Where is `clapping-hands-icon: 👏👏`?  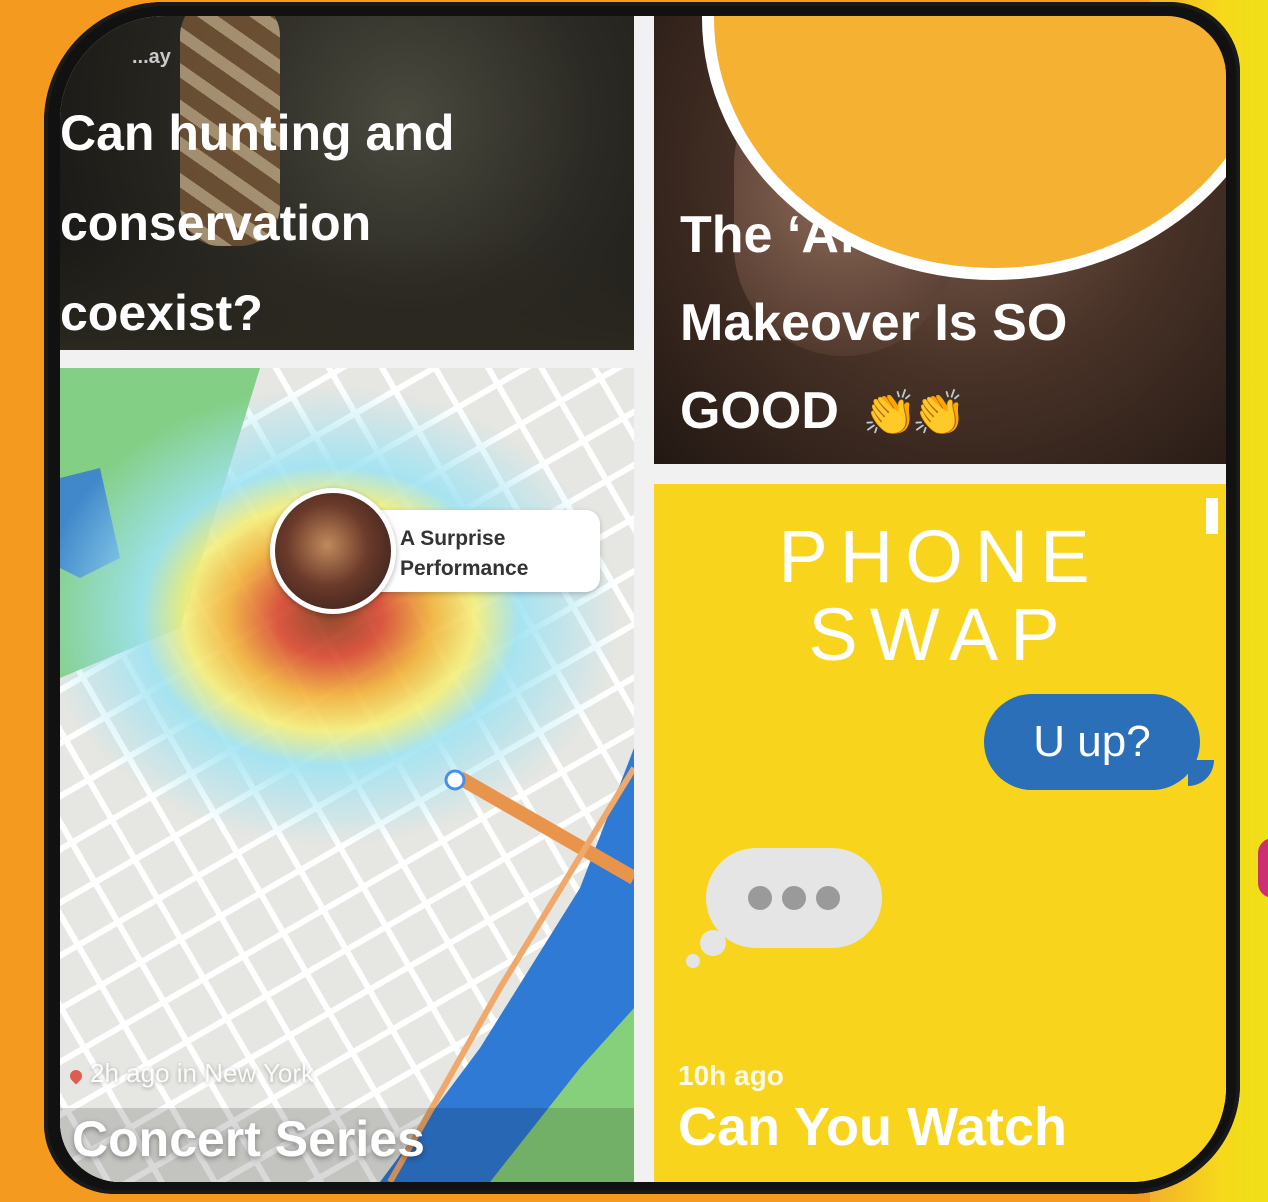
clapping-hands-icon: 👏👏 is located at coordinates (914, 413).